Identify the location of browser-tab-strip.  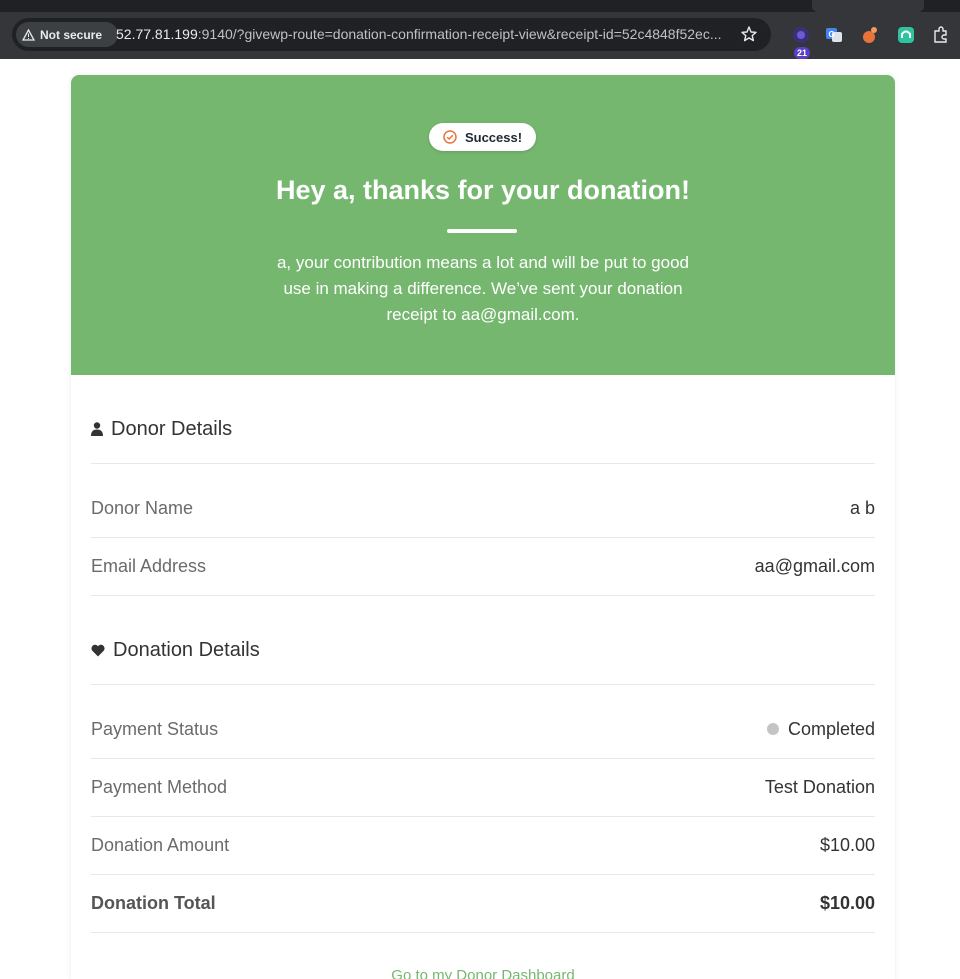
(480, 6).